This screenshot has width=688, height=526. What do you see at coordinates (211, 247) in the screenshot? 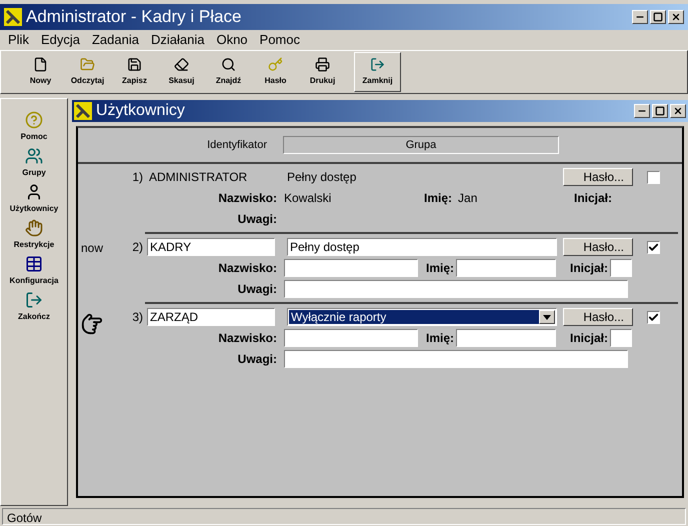
I see `identifier-field: KADRY` at bounding box center [211, 247].